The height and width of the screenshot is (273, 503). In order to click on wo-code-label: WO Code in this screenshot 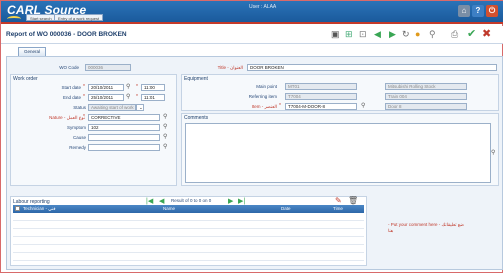, I will do `click(69, 67)`.